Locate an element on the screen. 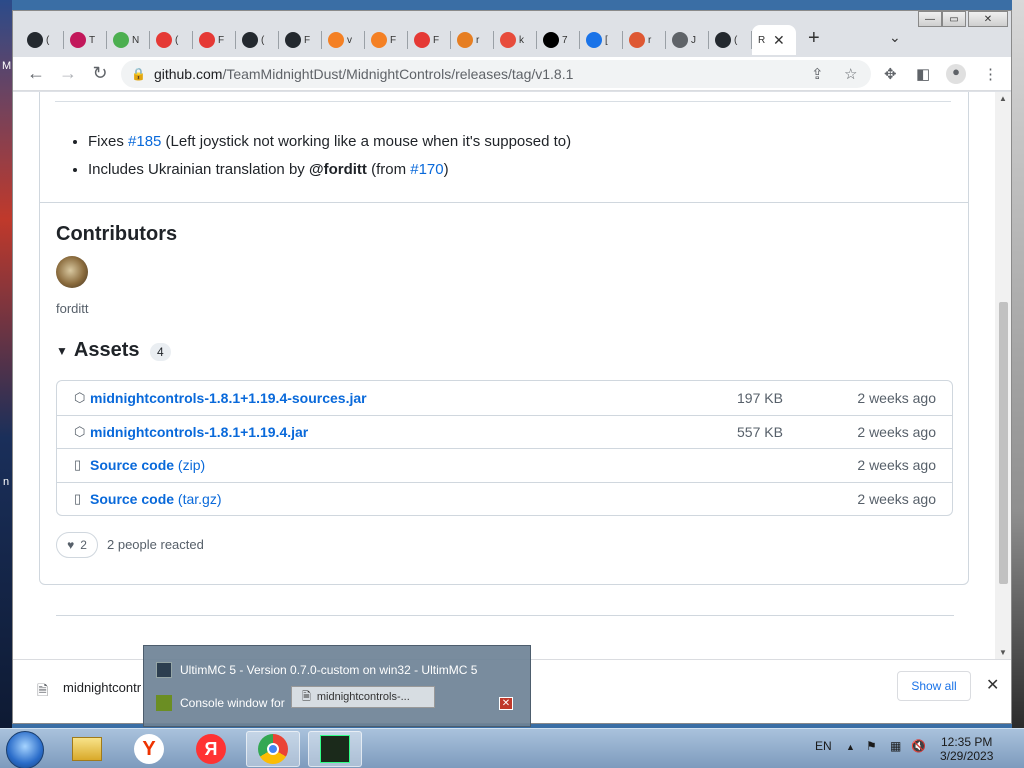 The height and width of the screenshot is (768, 1024). volume-muted-icon: 🔇 is located at coordinates (918, 746).